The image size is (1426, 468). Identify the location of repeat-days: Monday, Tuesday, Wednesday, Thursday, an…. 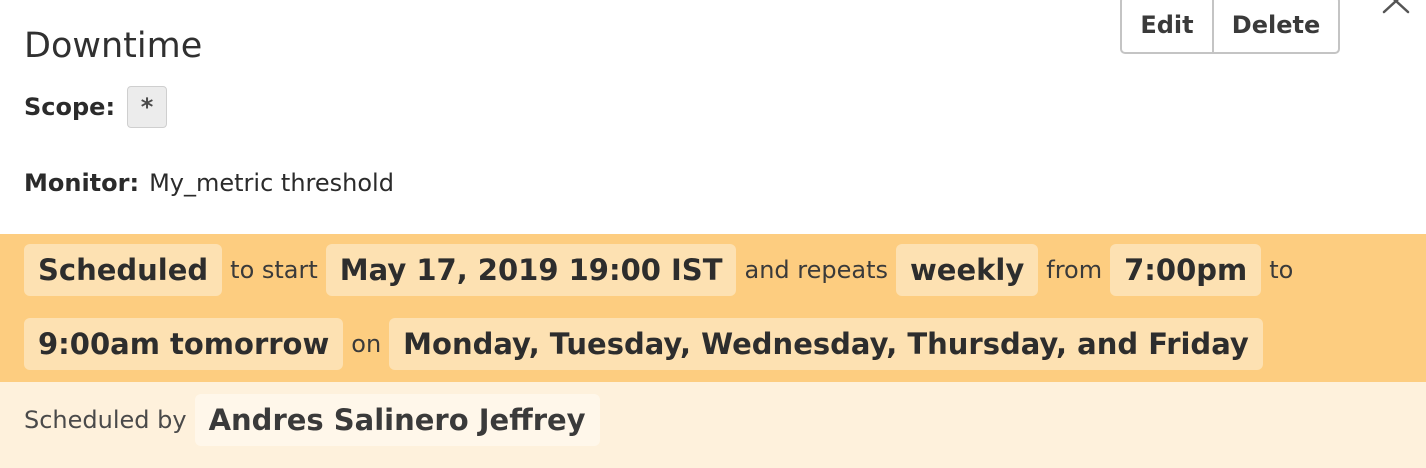
(826, 344).